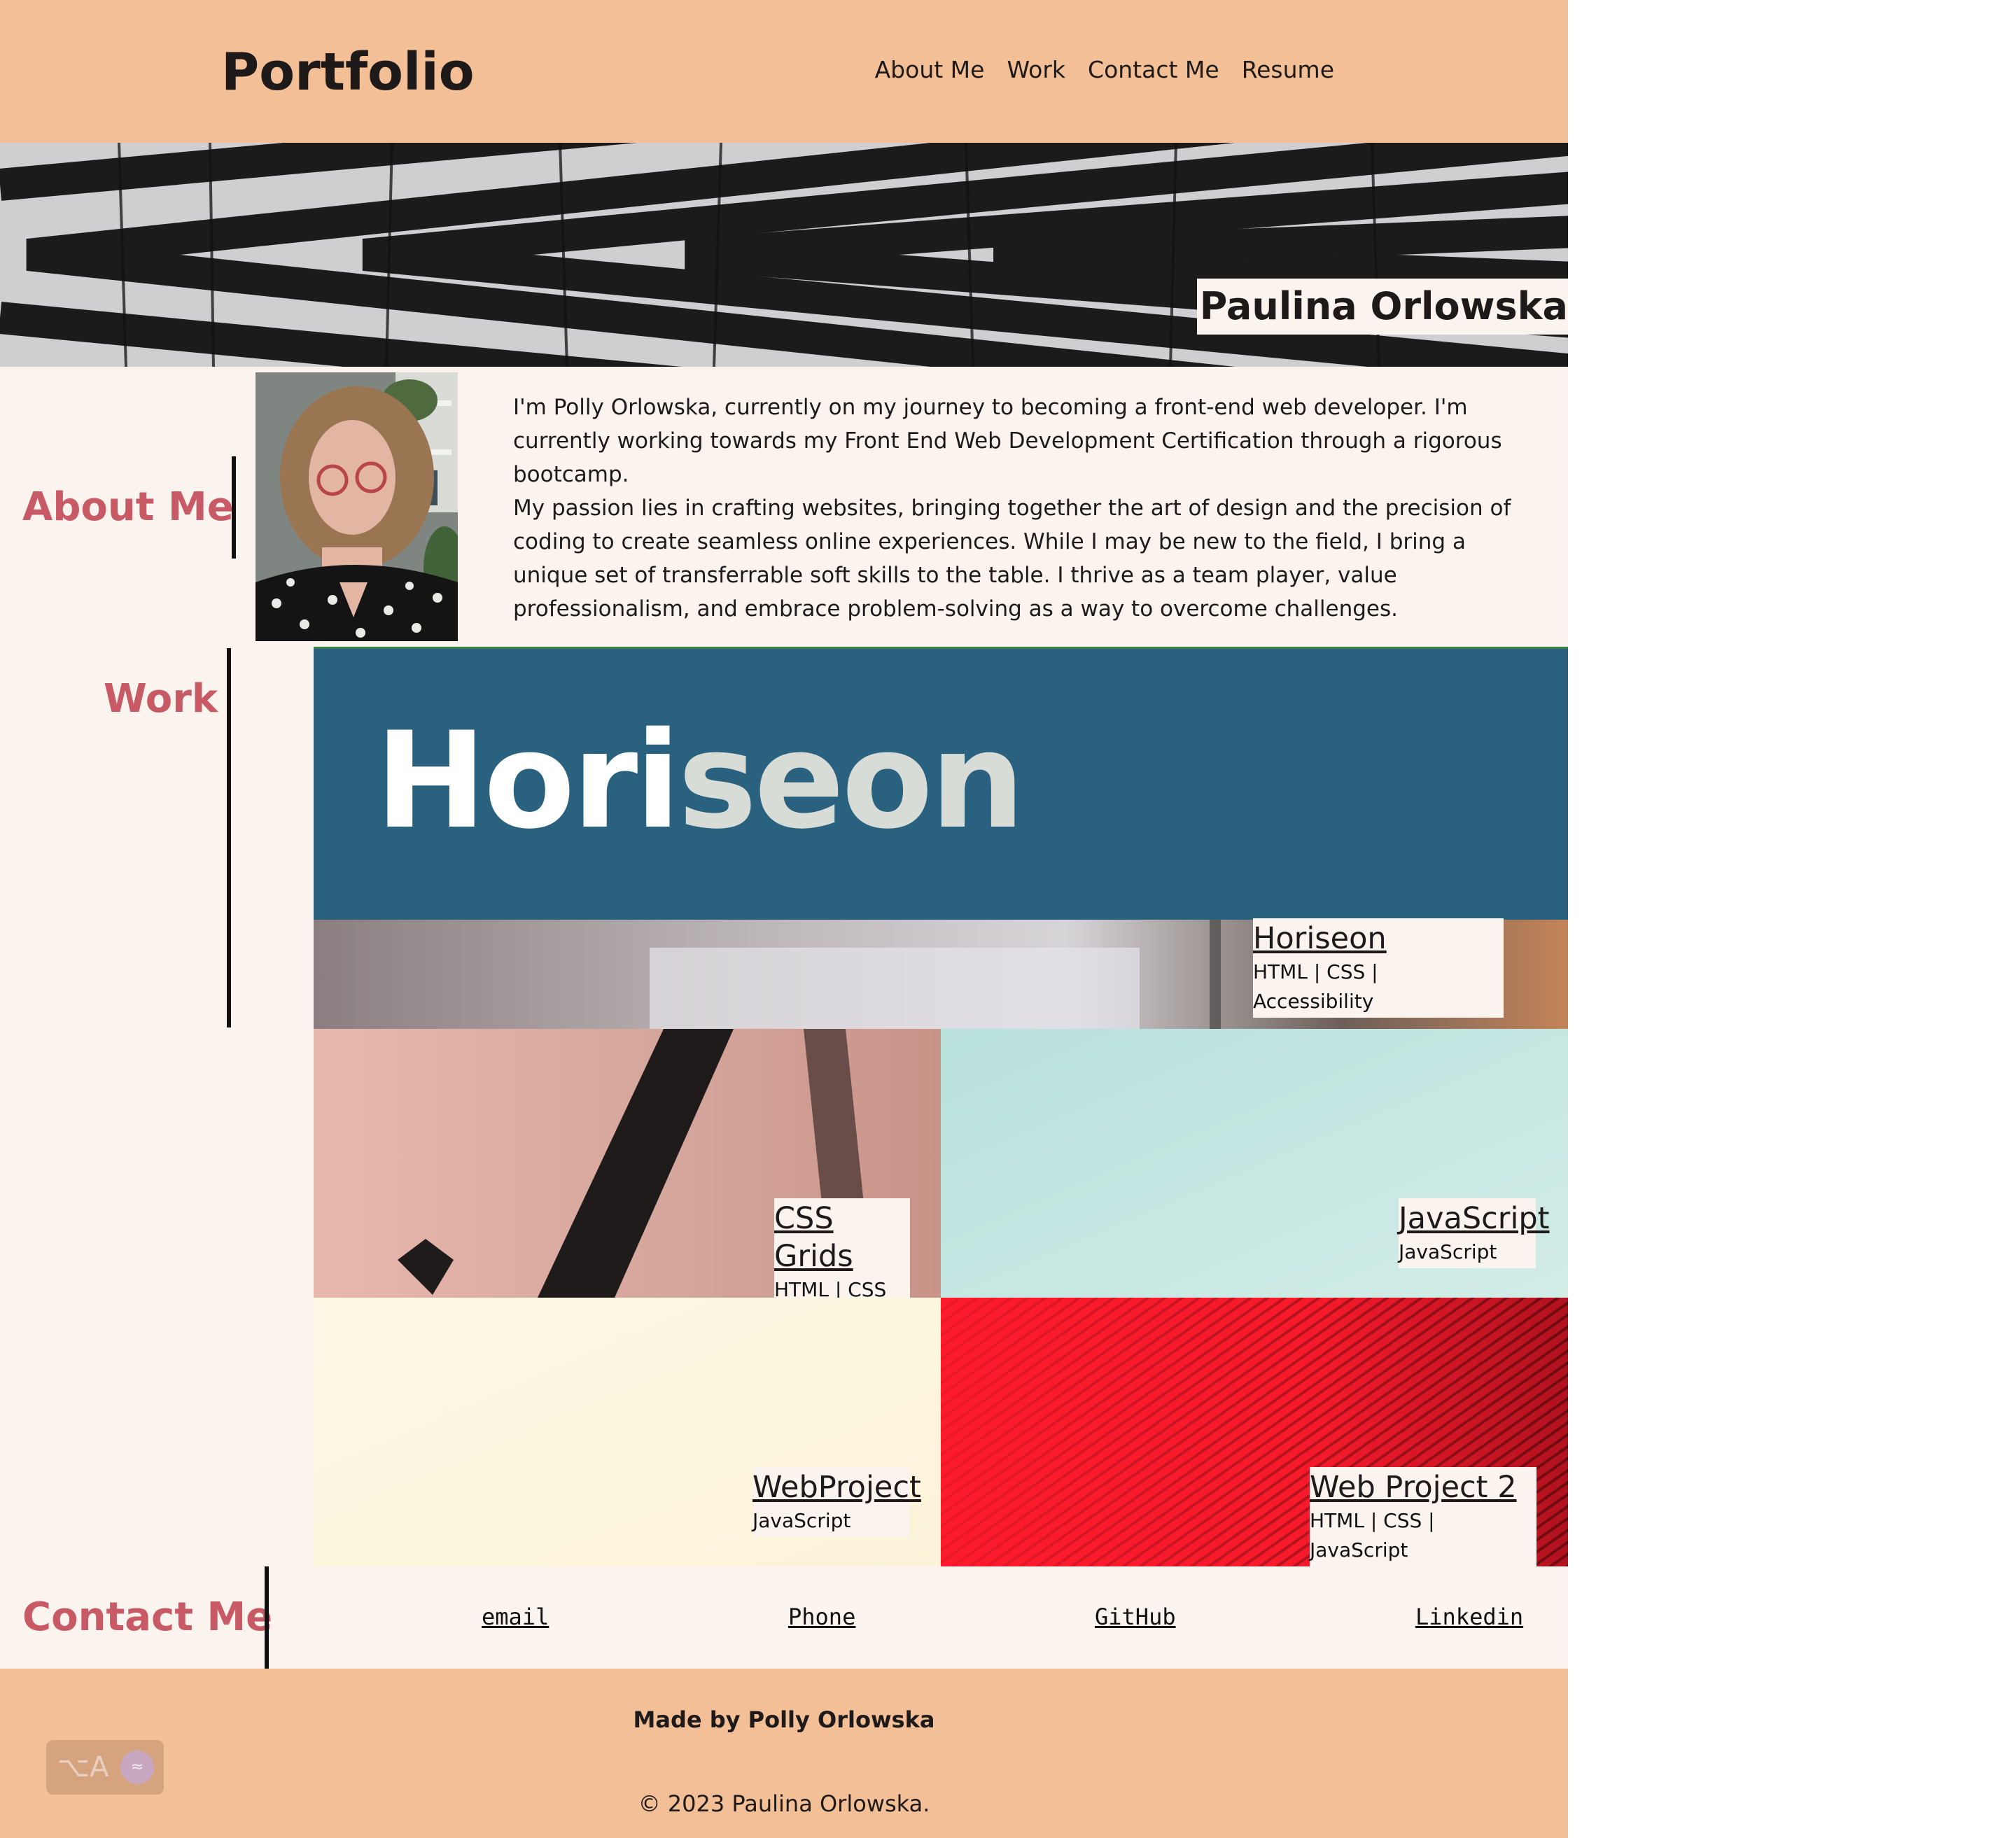 The width and height of the screenshot is (2016, 1838). I want to click on horiseon-banner-text-a: Hori, so click(527, 781).